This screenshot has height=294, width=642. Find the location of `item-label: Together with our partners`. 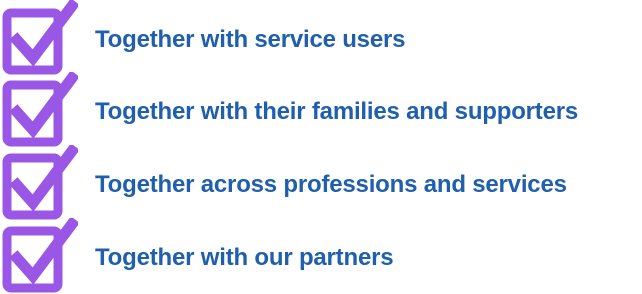

item-label: Together with our partners is located at coordinates (244, 257).